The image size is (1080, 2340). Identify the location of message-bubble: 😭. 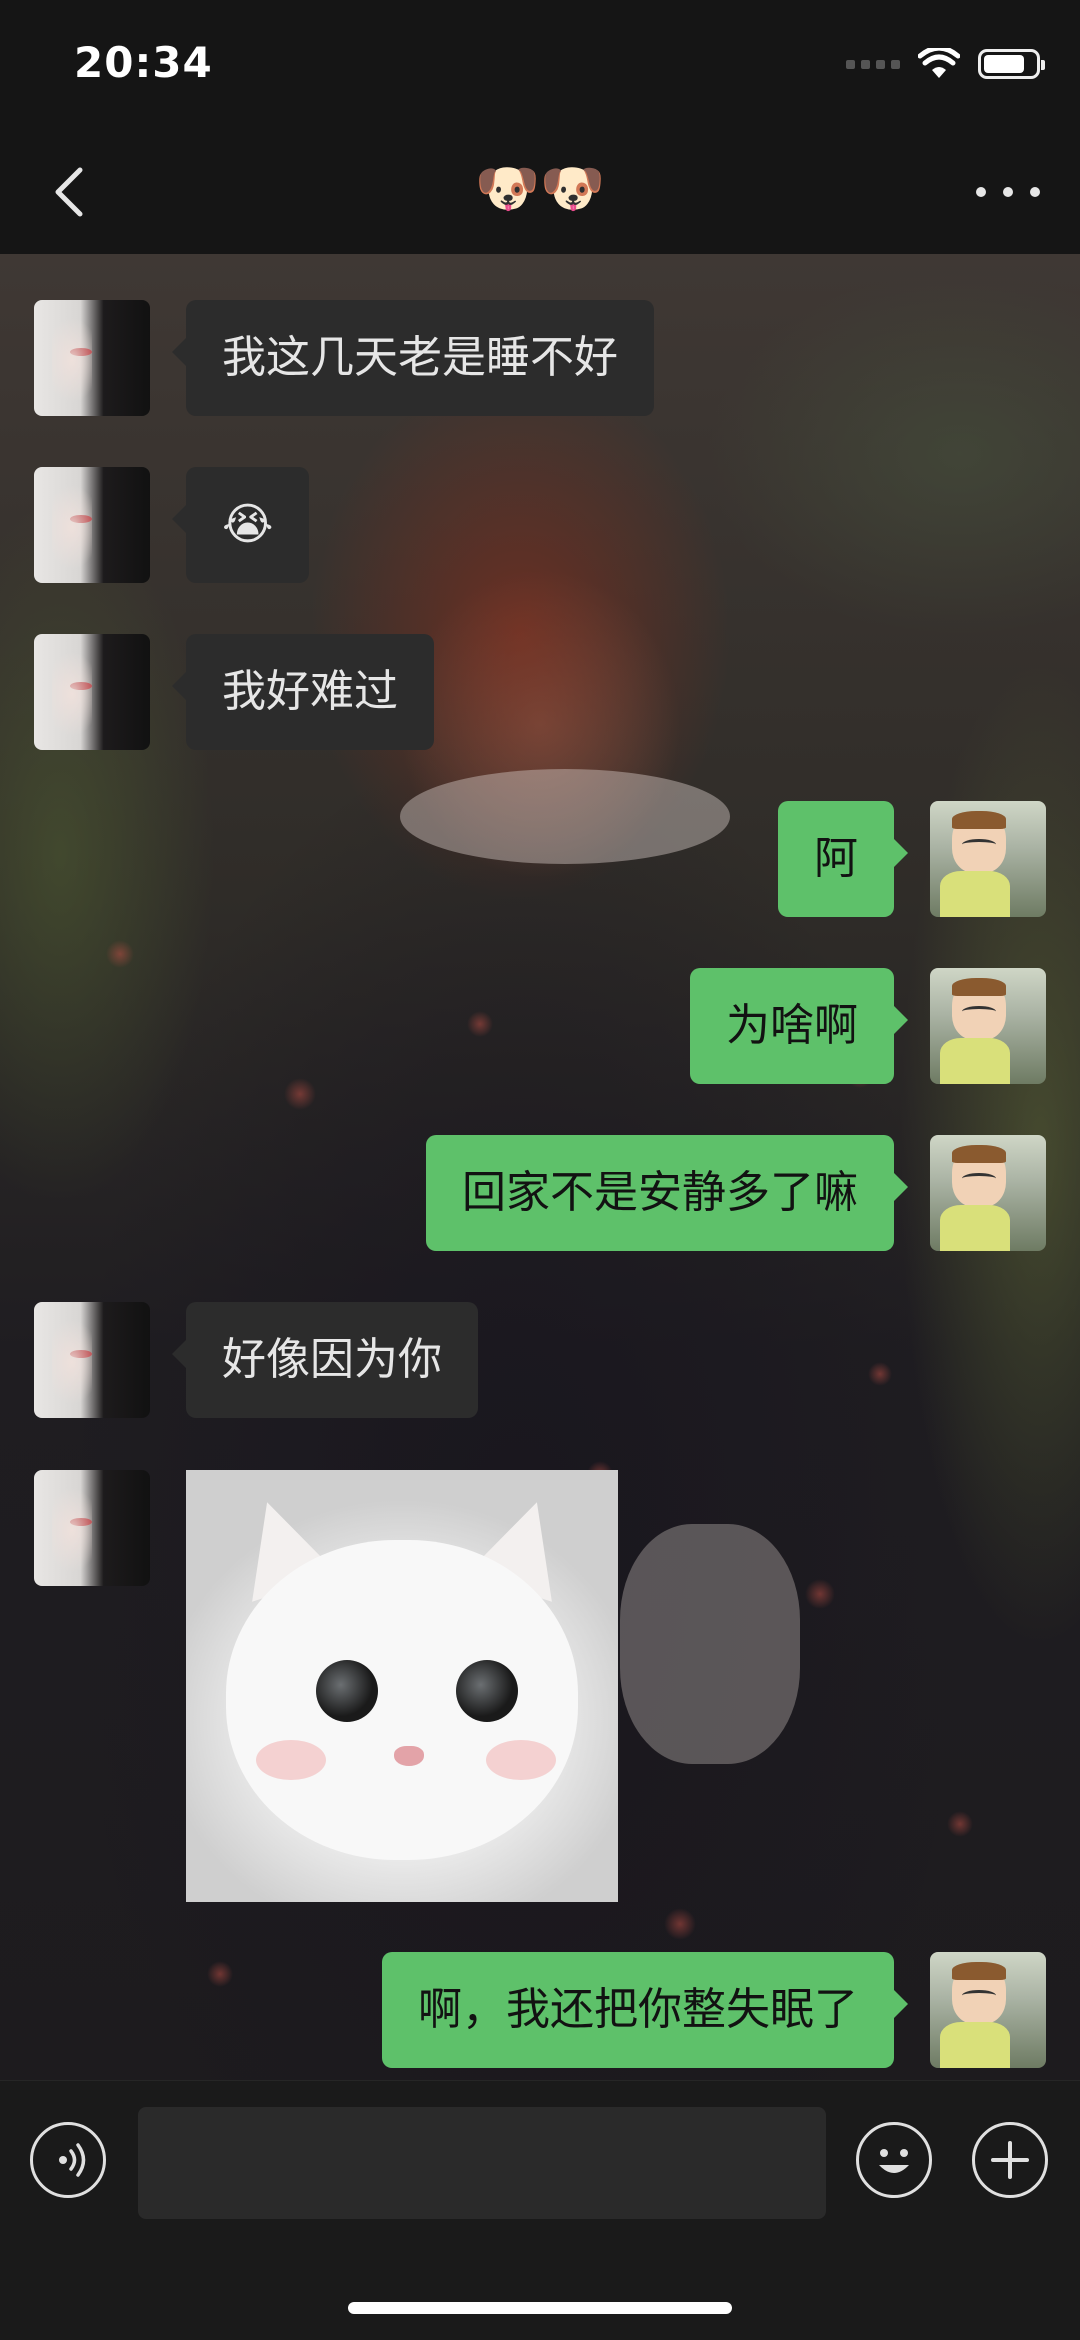
(240, 525).